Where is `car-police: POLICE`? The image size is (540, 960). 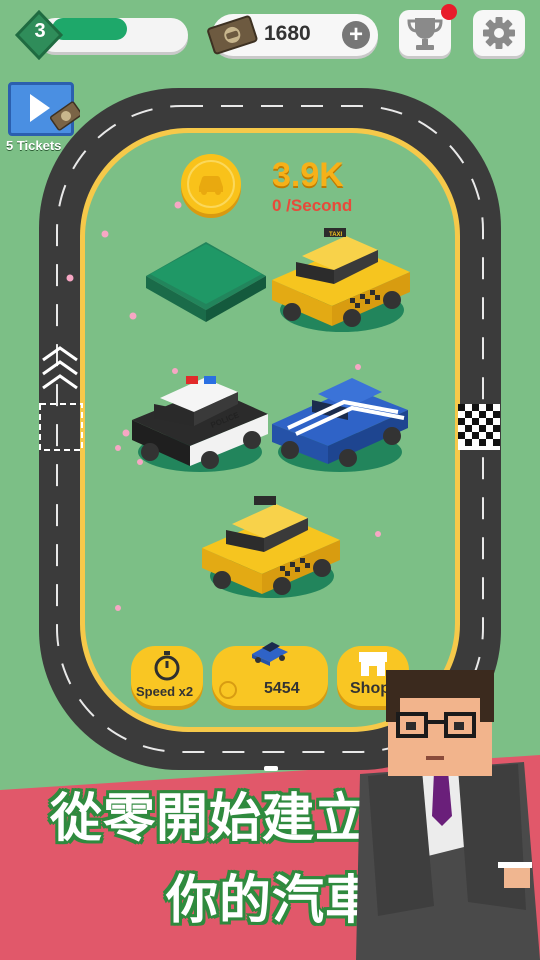 car-police: POLICE is located at coordinates (200, 424).